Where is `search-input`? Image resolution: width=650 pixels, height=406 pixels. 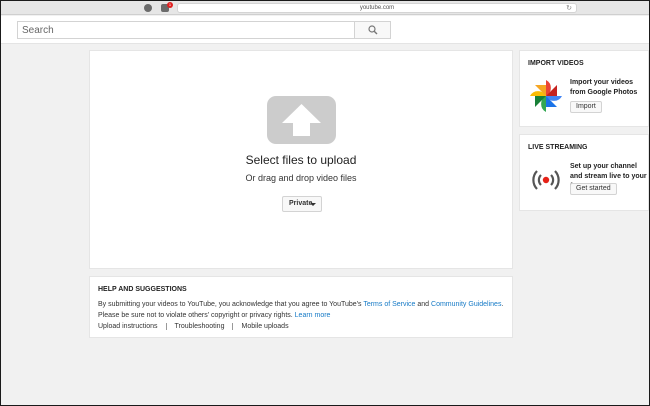 search-input is located at coordinates (185, 30).